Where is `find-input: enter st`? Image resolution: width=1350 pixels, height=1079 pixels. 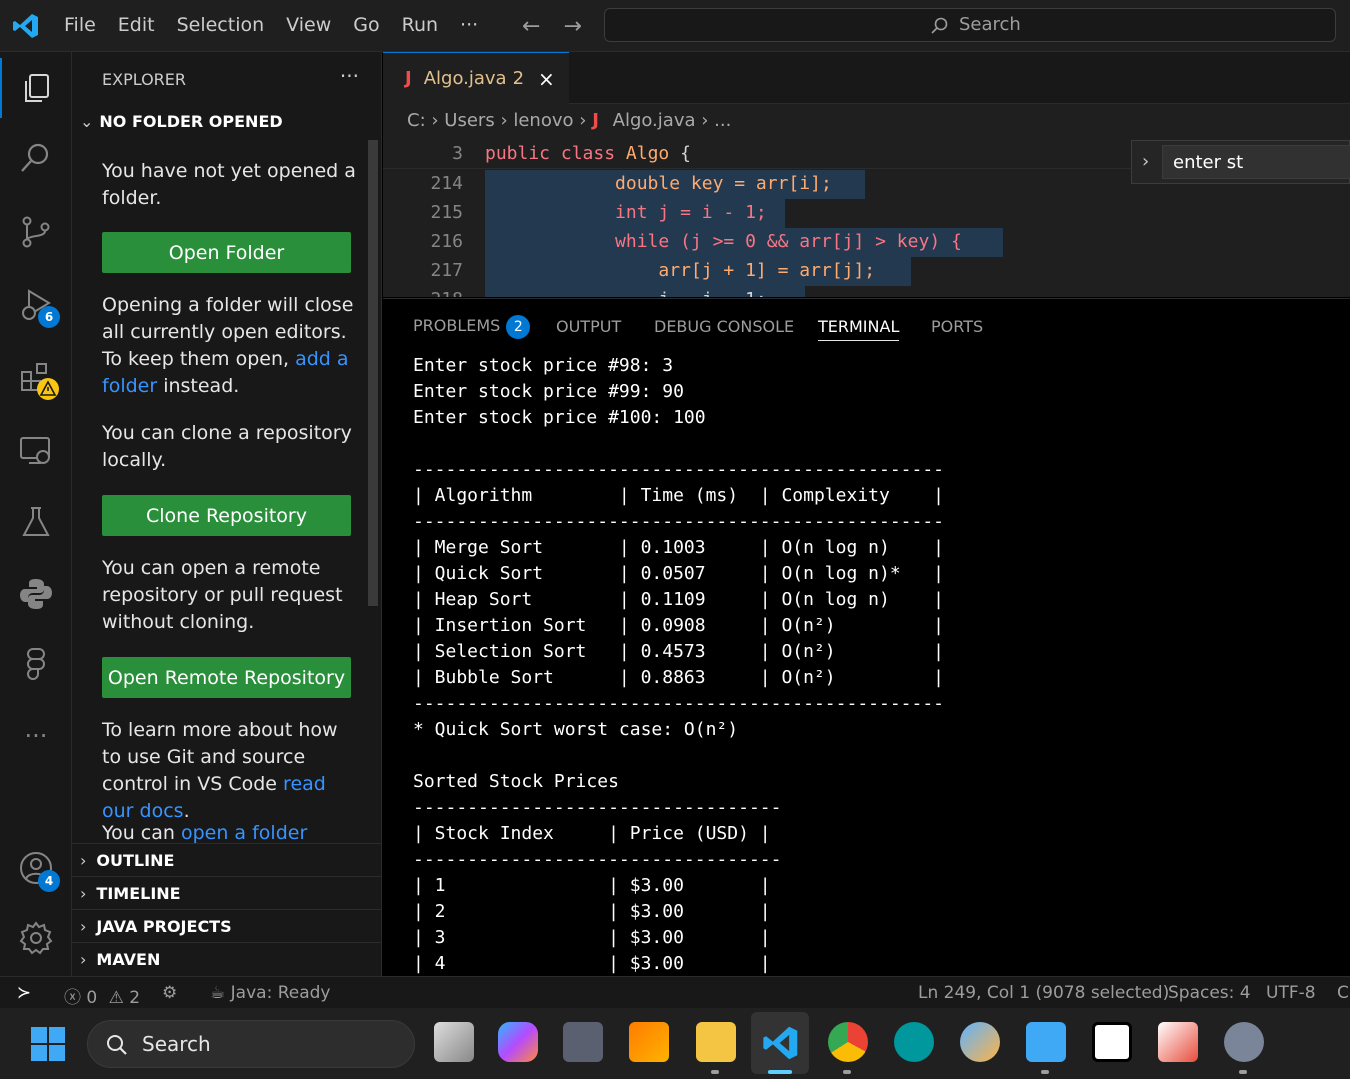 find-input: enter st is located at coordinates (1256, 162).